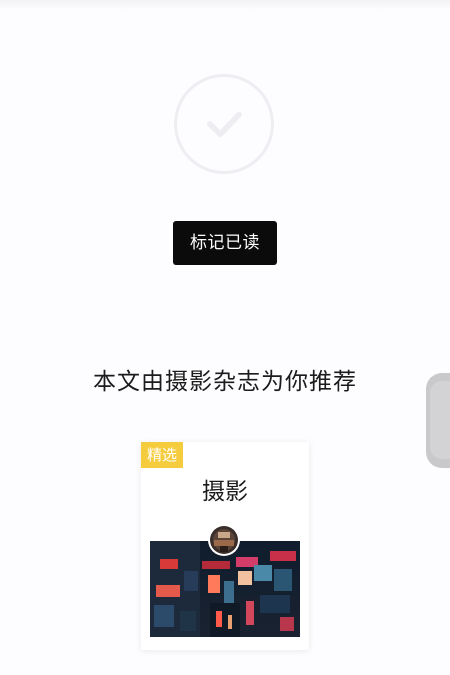 The width and height of the screenshot is (450, 675). I want to click on featured-badge: 精选, so click(162, 455).